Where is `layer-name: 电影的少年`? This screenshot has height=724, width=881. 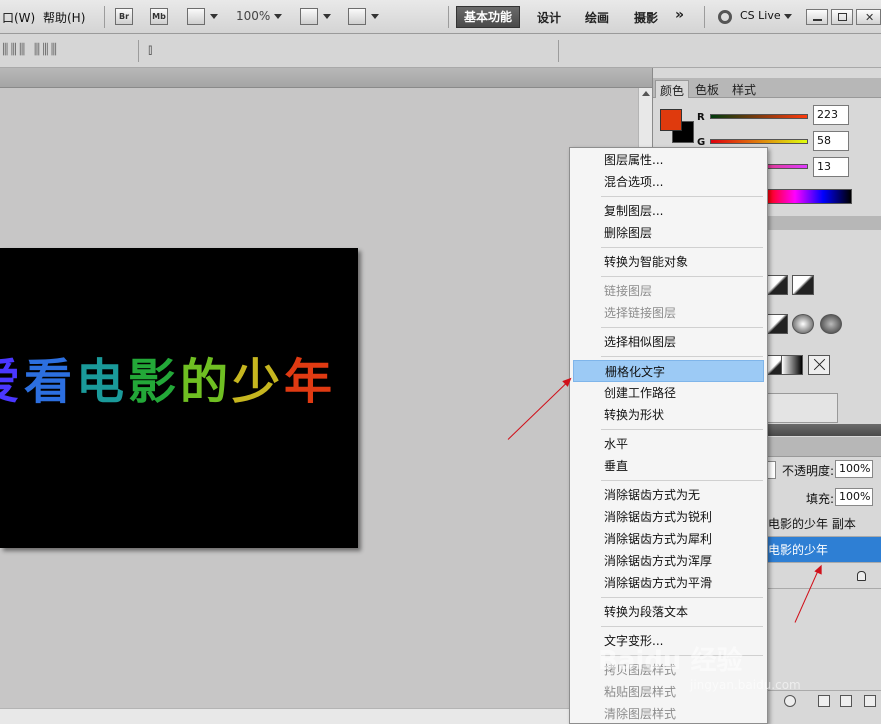 layer-name: 电影的少年 is located at coordinates (798, 550).